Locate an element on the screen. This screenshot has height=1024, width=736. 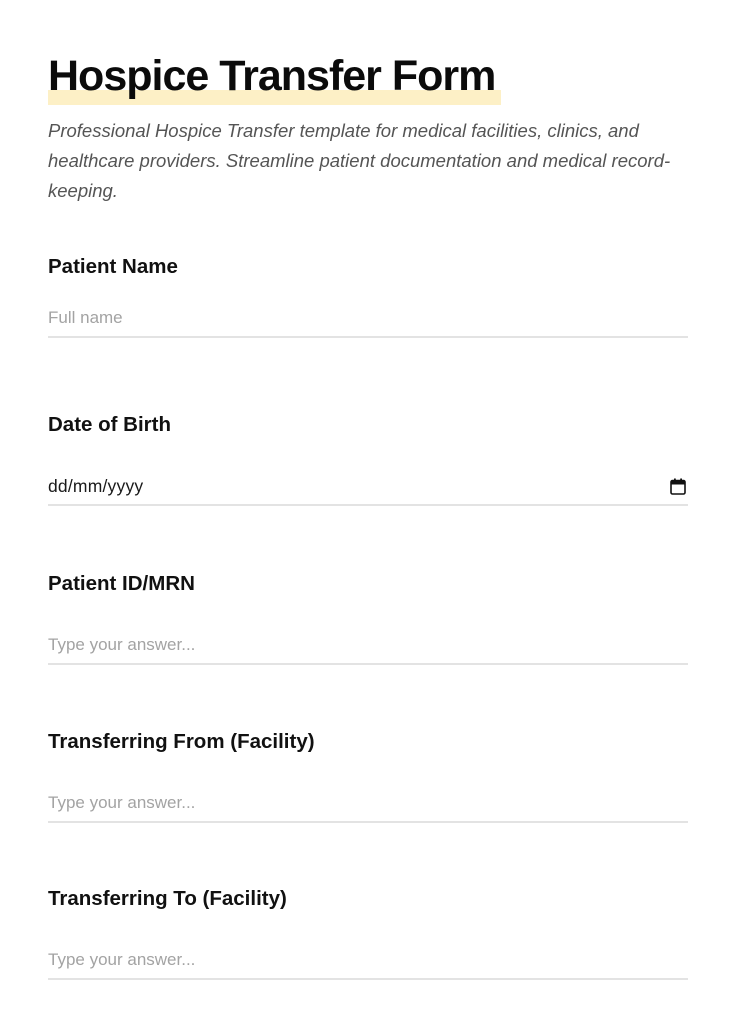
transferring-from-label: Transferring From (Facility) is located at coordinates (181, 741).